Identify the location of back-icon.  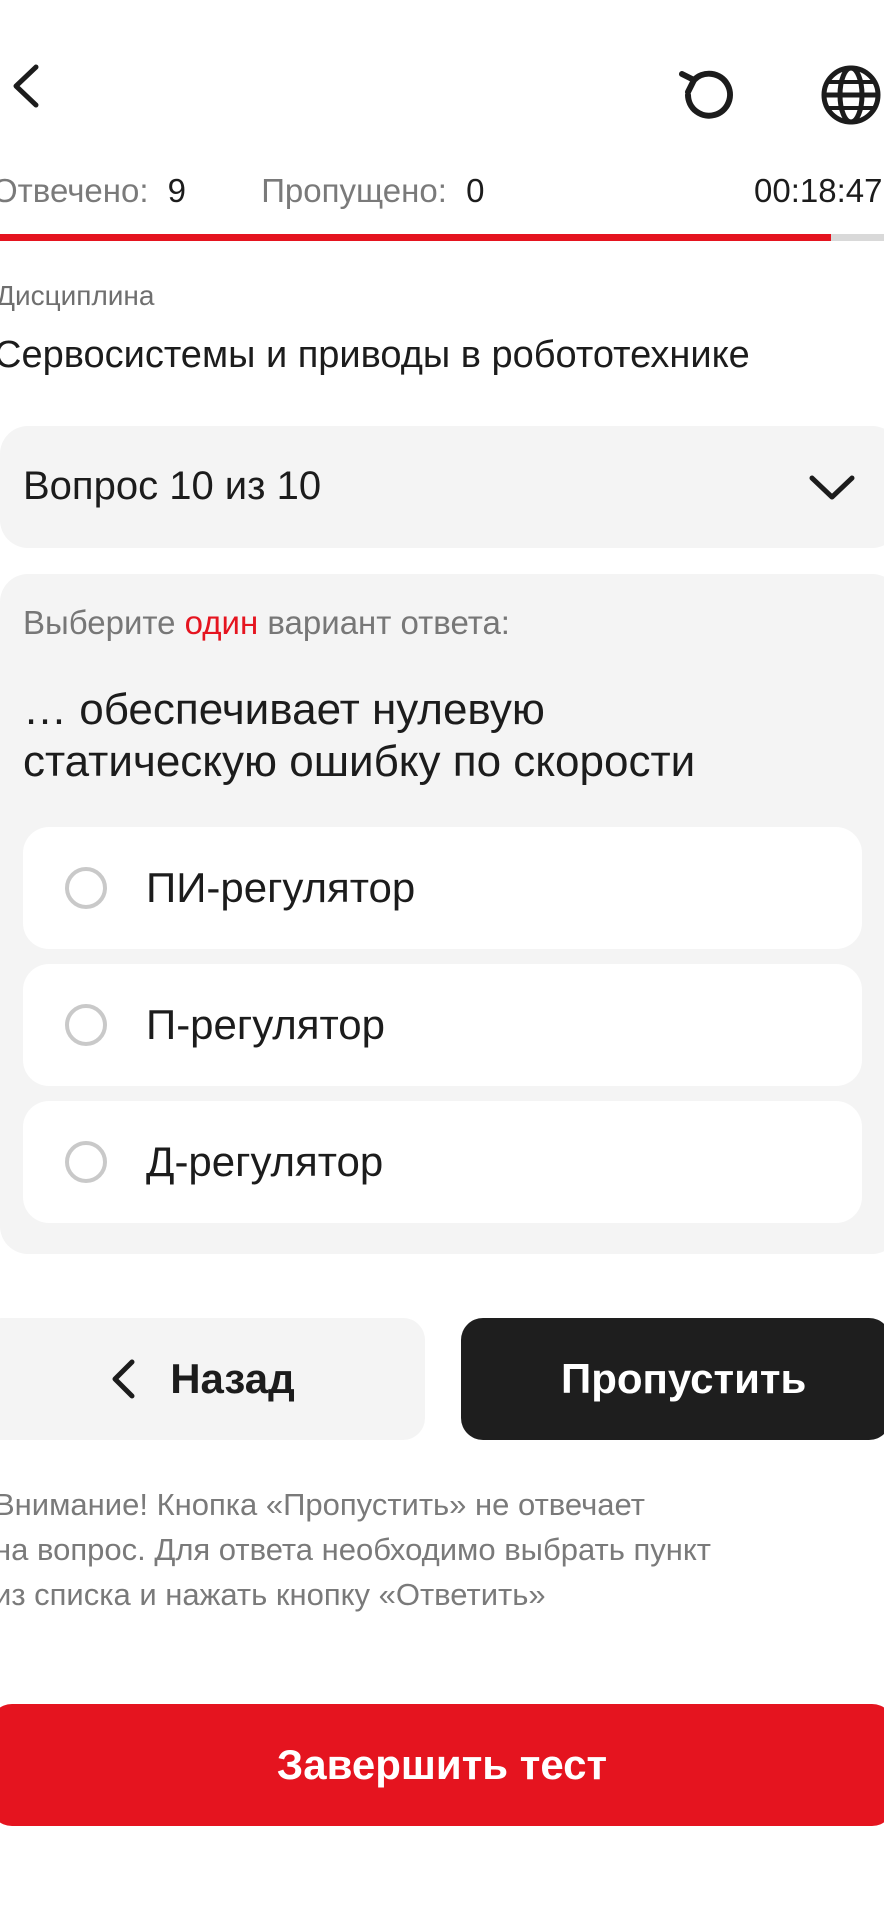
(25, 86).